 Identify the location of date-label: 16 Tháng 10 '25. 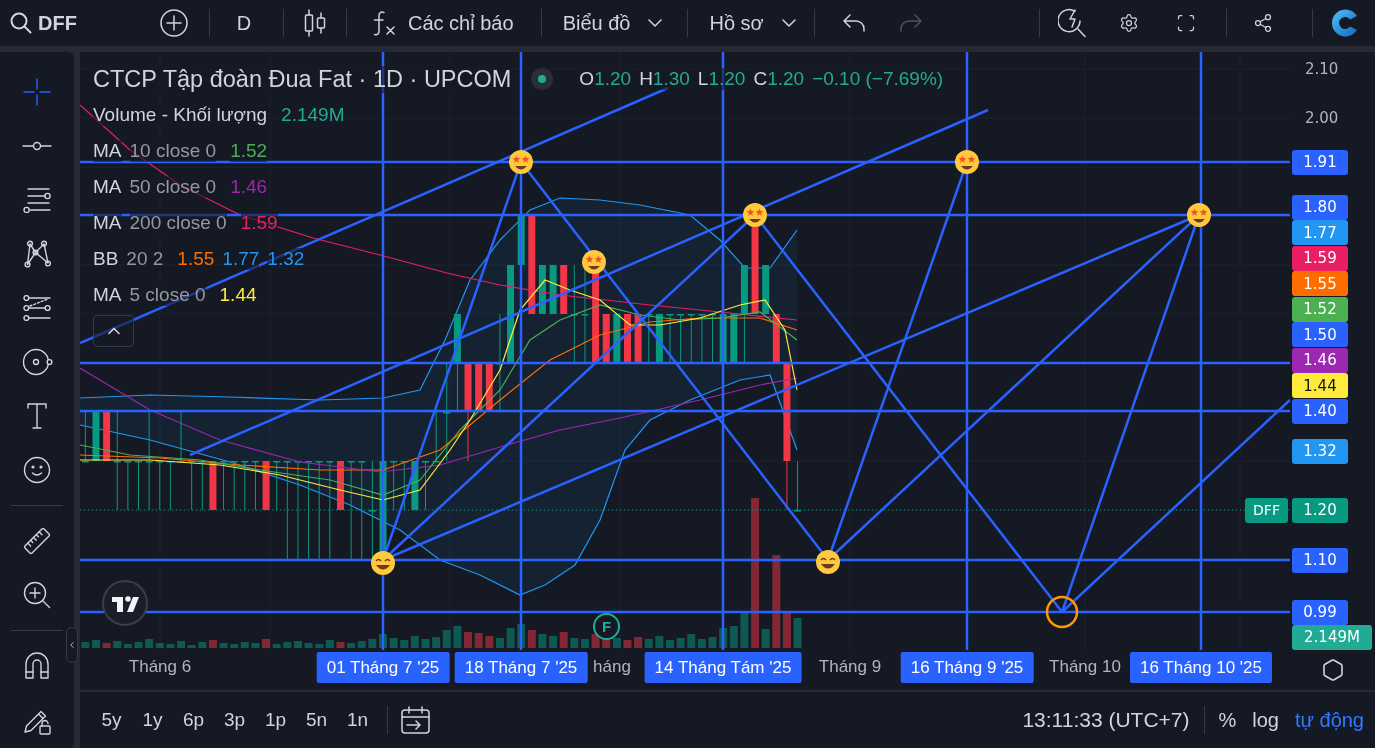
(1201, 667).